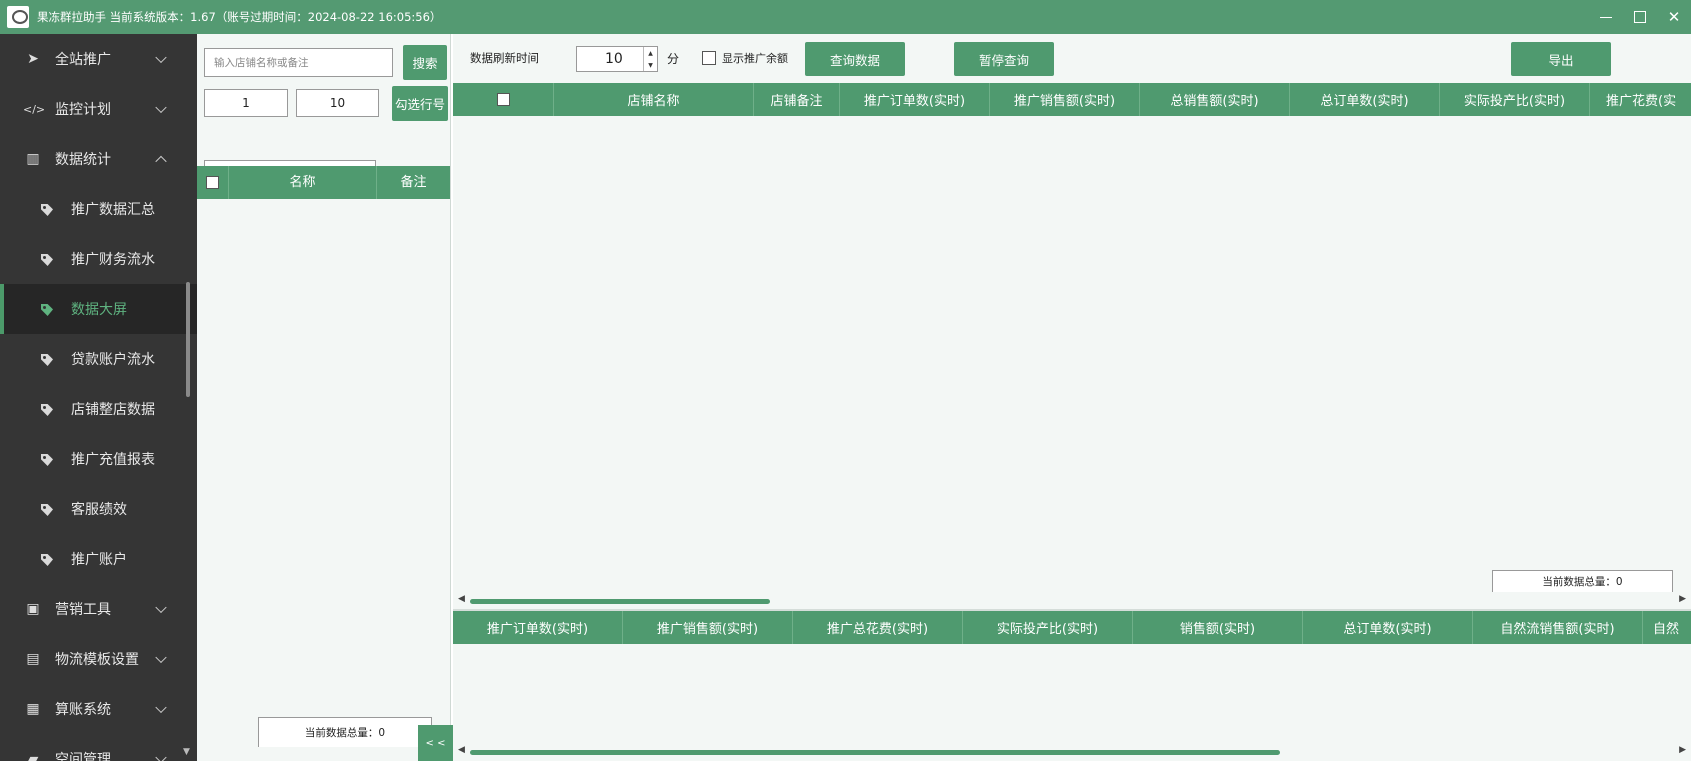  Describe the element at coordinates (303, 182) in the screenshot. I see `column-header-name: 名称` at that location.